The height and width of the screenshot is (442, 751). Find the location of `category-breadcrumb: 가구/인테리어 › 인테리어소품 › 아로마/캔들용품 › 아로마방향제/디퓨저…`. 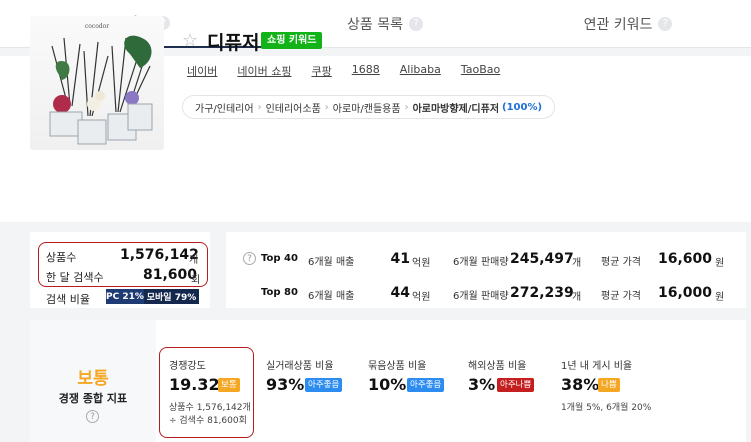

category-breadcrumb: 가구/인테리어 › 인테리어소품 › 아로마/캔들용품 › 아로마방향제/디퓨저… is located at coordinates (369, 107).